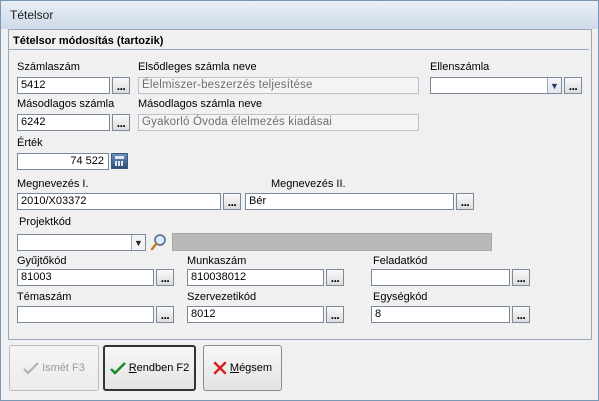 The height and width of the screenshot is (401, 599). What do you see at coordinates (53, 184) in the screenshot?
I see `megnevezes1-label: Megnevezés I.` at bounding box center [53, 184].